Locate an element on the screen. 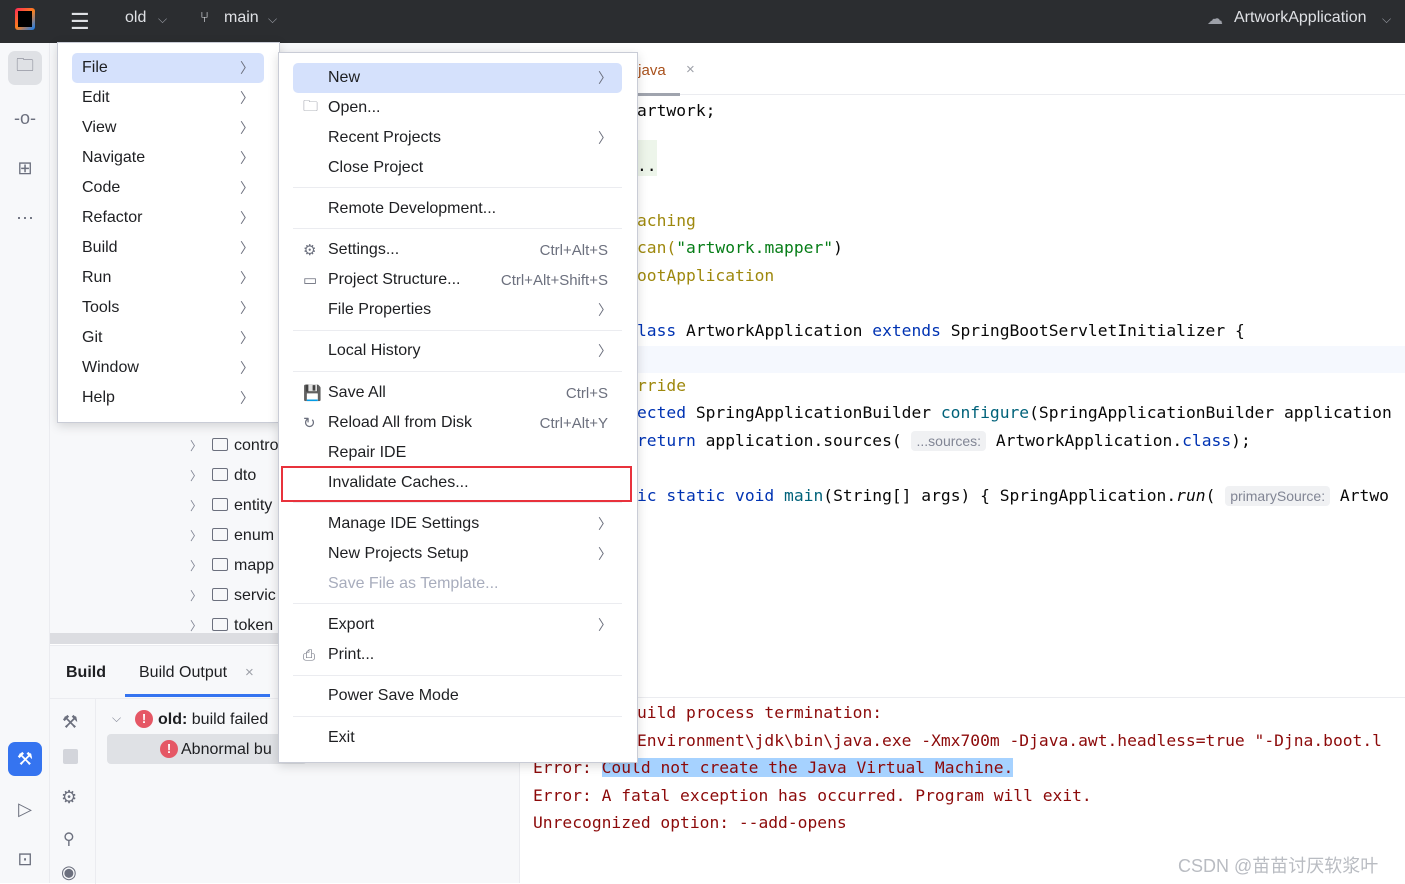  settings-gear-icon: ⚙ is located at coordinates (69, 797).